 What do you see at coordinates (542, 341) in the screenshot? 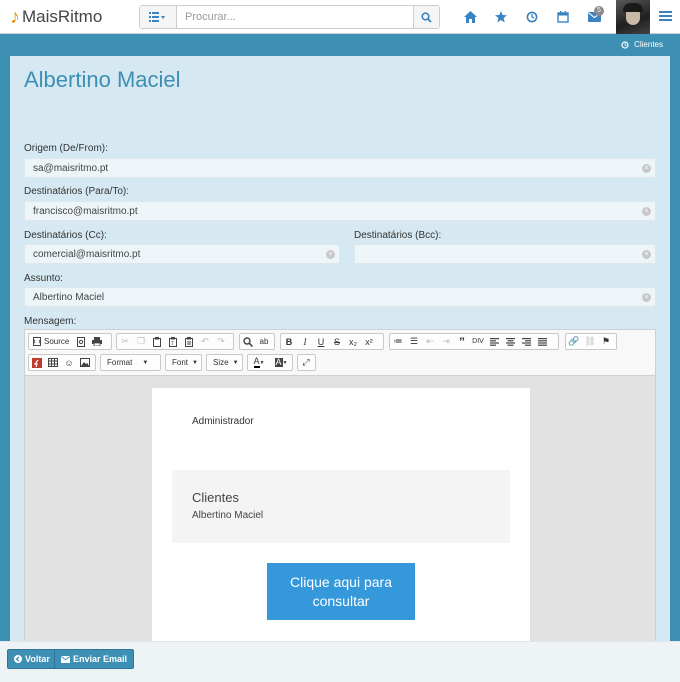
I see `justify-button` at bounding box center [542, 341].